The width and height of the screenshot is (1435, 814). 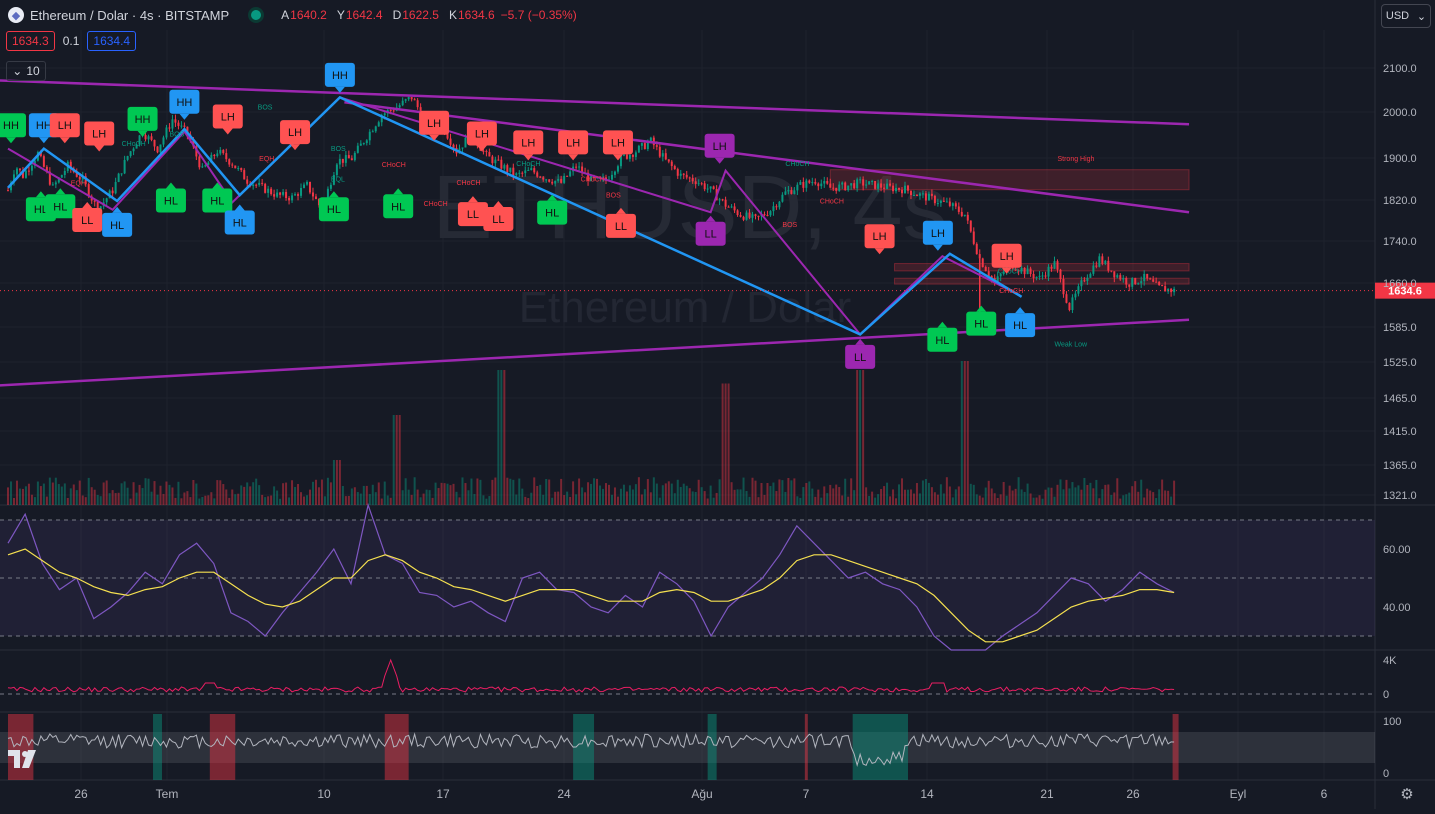 I want to click on rsi-tick-label: 40.00, so click(x=1397, y=608).